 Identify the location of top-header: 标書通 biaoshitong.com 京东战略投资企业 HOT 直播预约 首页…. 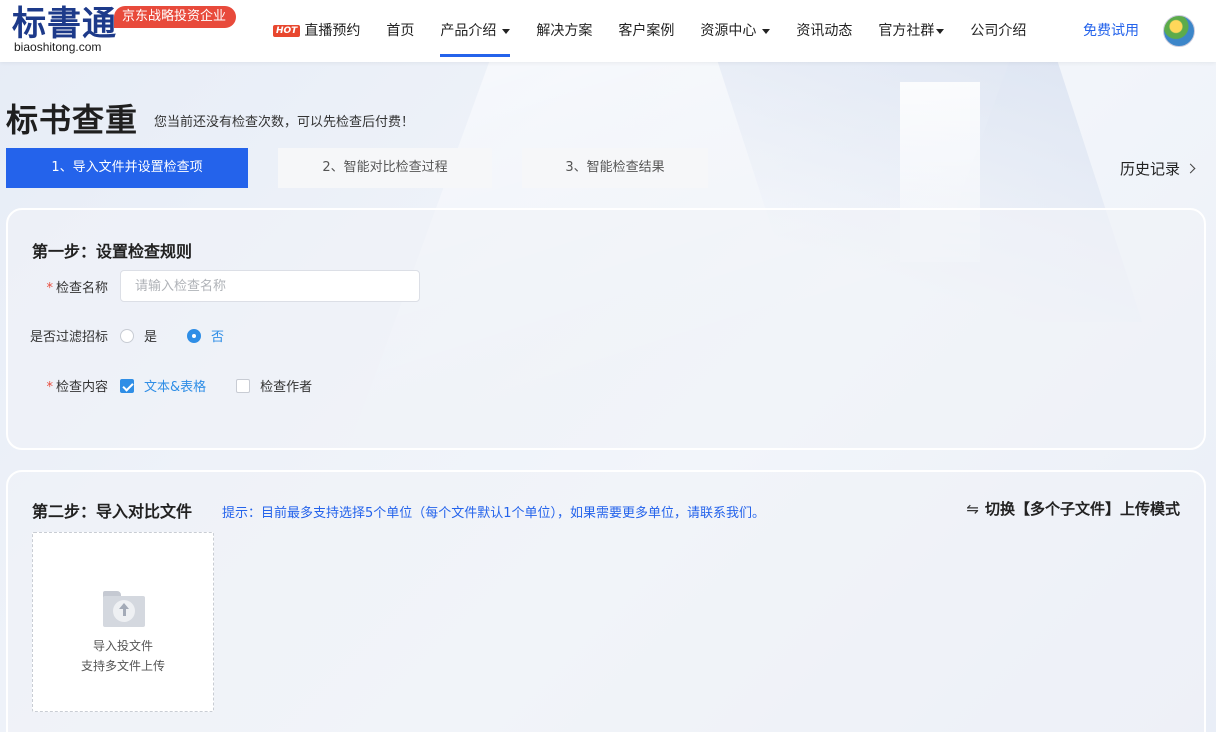
(608, 31).